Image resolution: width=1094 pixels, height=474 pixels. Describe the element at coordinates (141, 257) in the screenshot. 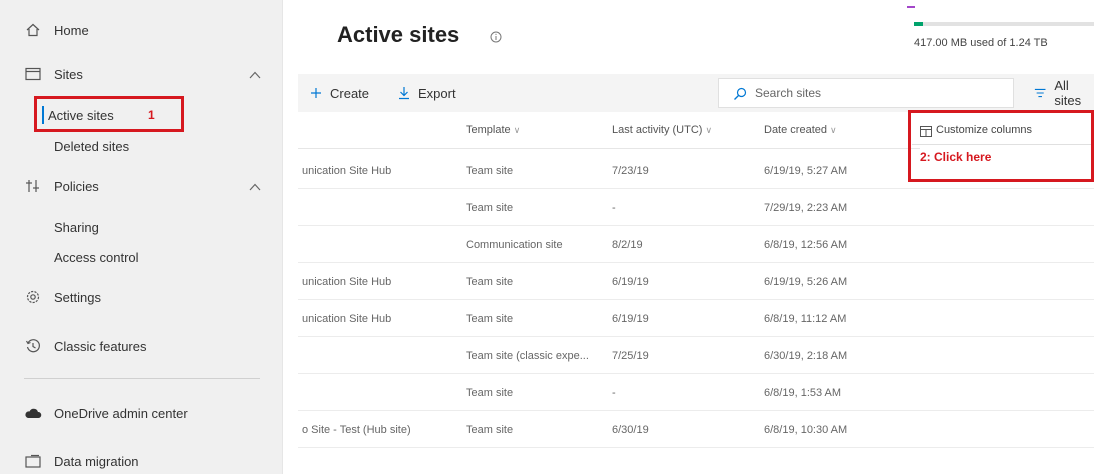

I see `sidebar-item-access-control: Access control` at that location.